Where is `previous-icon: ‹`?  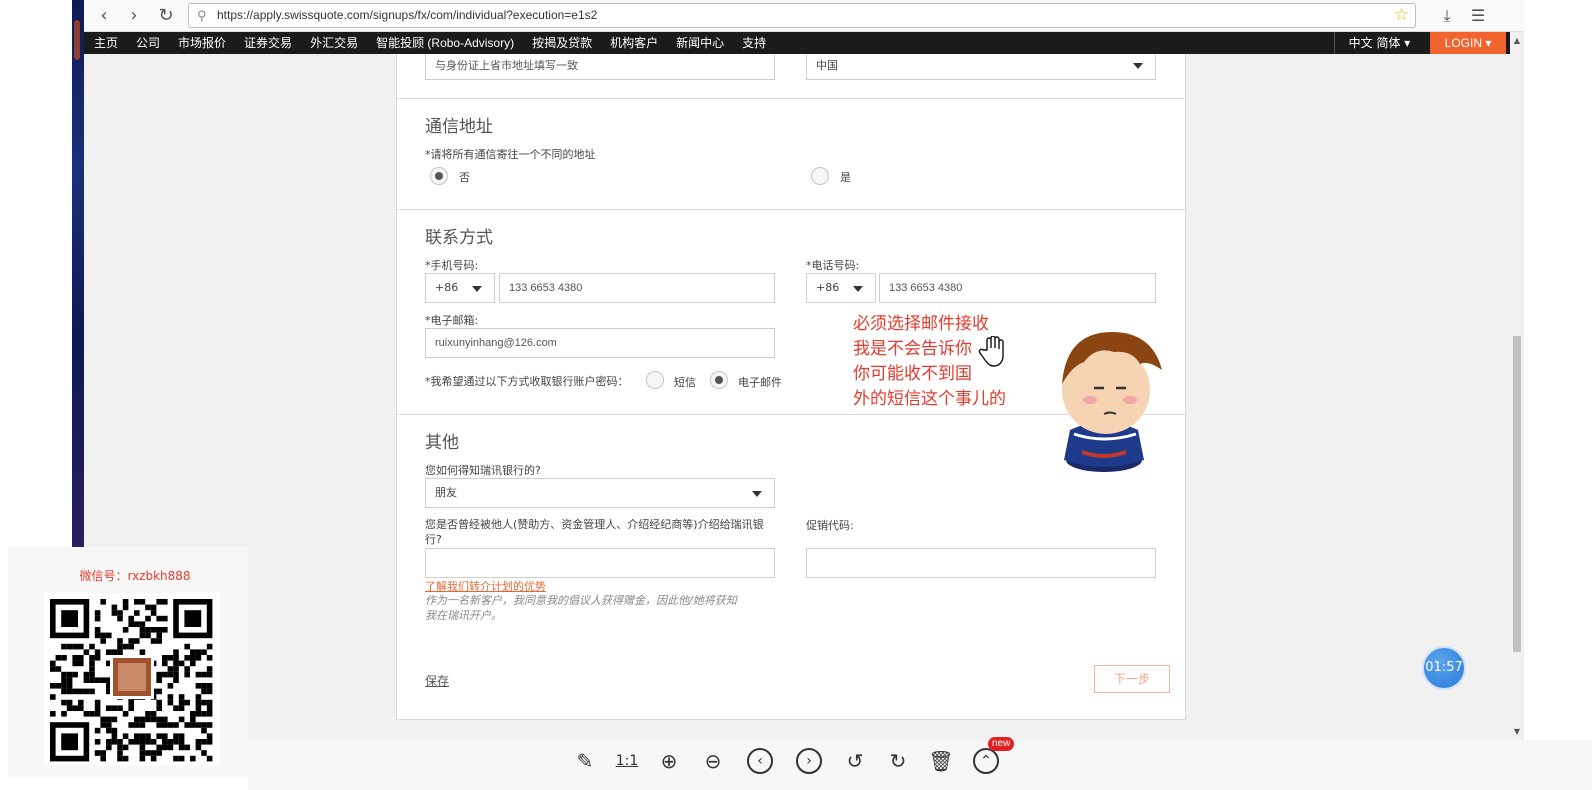
previous-icon: ‹ is located at coordinates (760, 761).